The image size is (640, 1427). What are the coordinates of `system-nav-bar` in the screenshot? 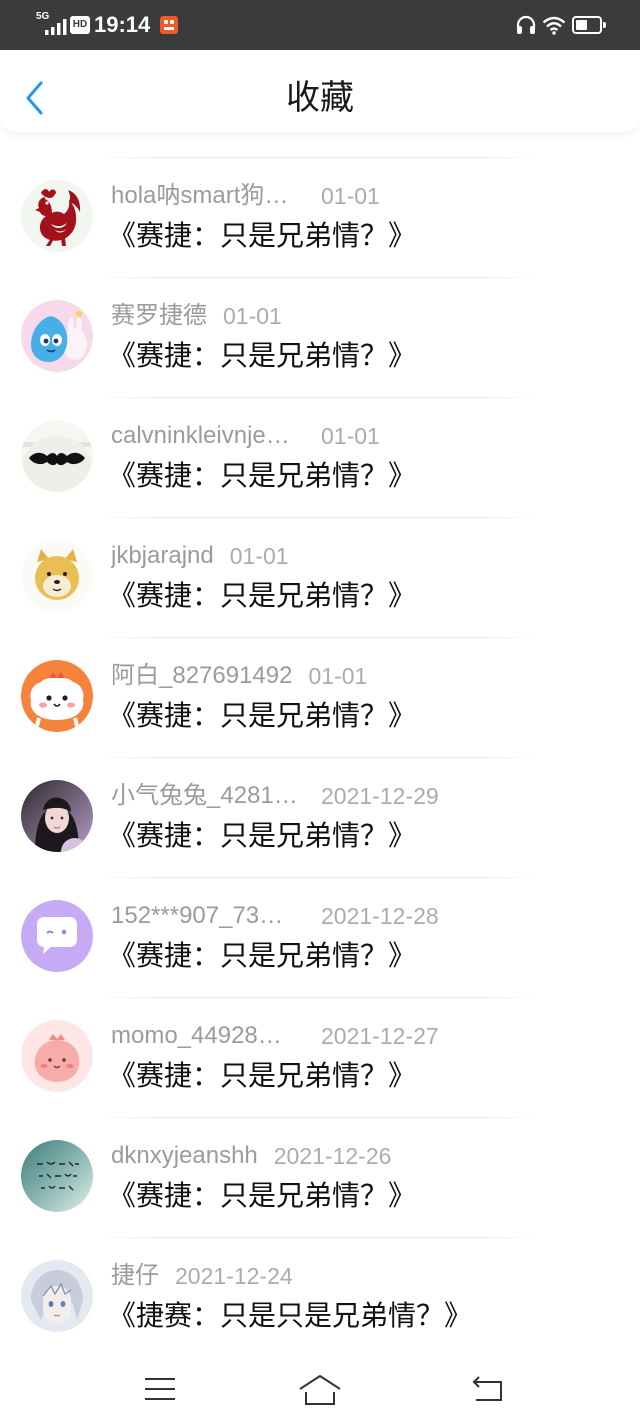 It's located at (320, 1392).